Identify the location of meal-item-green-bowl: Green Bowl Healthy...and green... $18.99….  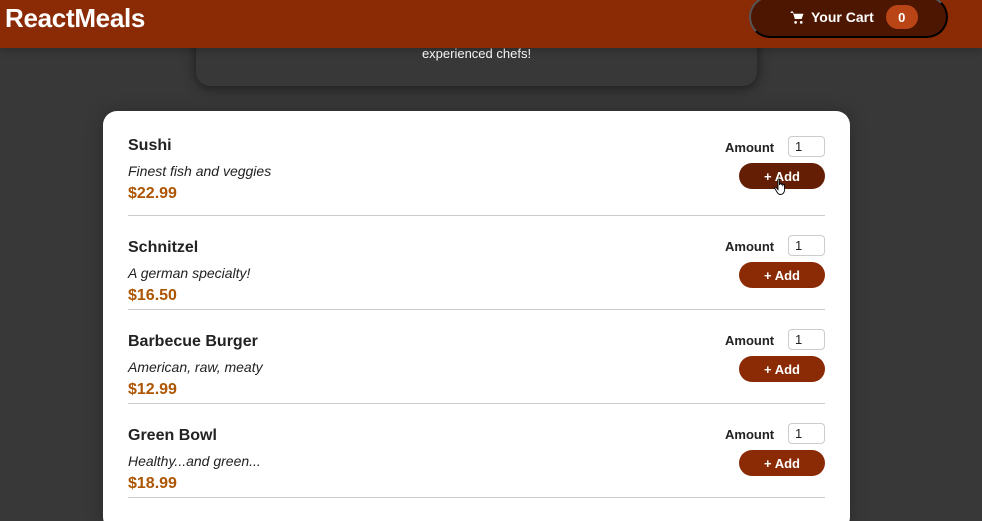
(476, 451).